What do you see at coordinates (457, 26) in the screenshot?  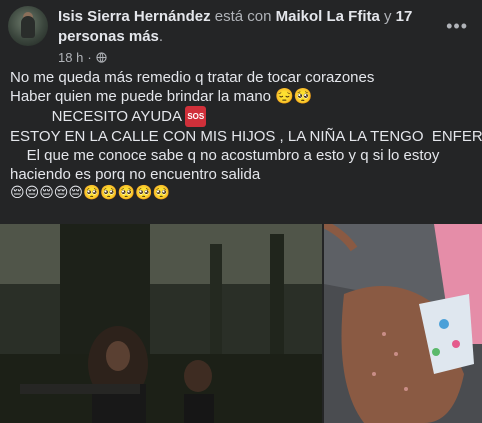 I see `more-horizontal-icon: •••` at bounding box center [457, 26].